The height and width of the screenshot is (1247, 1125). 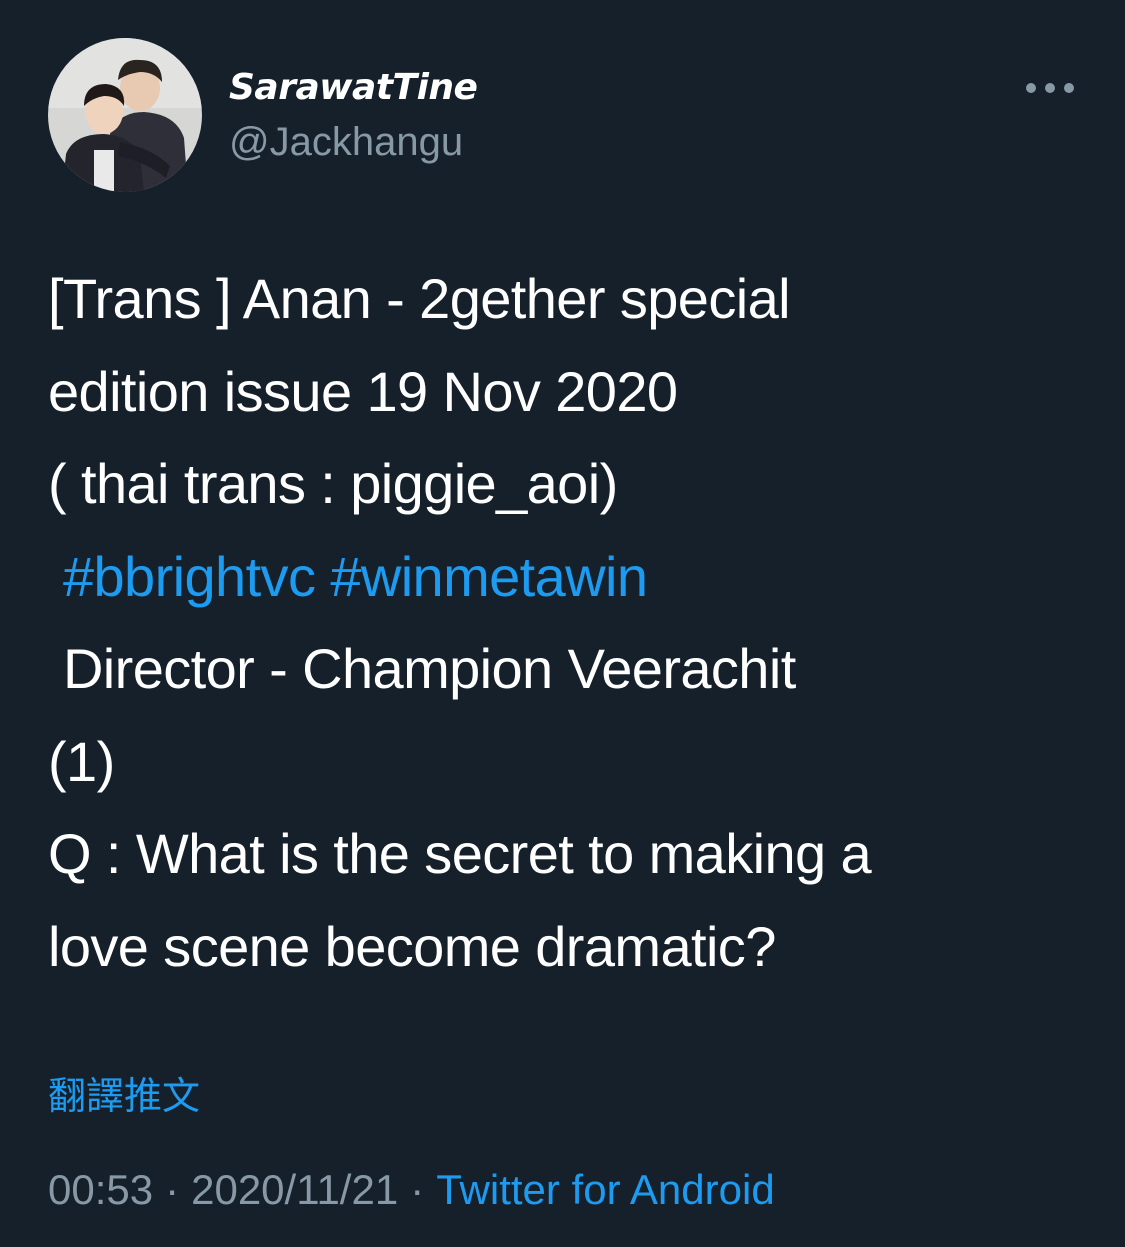 I want to click on profile-photo-icon, so click(x=125, y=115).